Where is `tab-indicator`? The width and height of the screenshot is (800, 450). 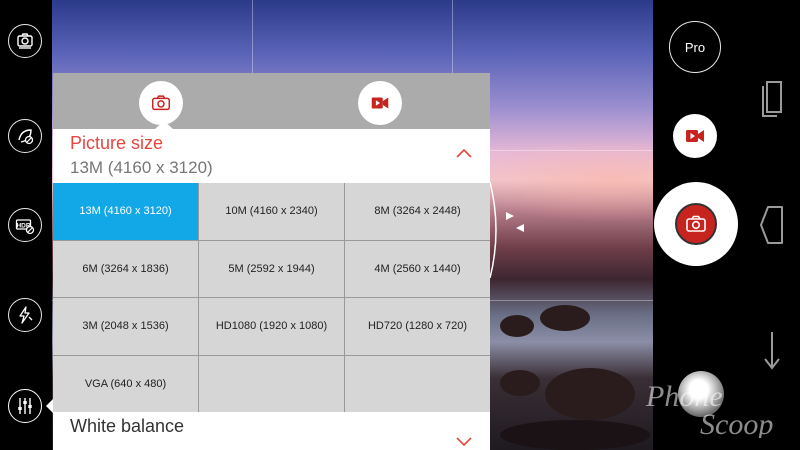
tab-indicator is located at coordinates (164, 125).